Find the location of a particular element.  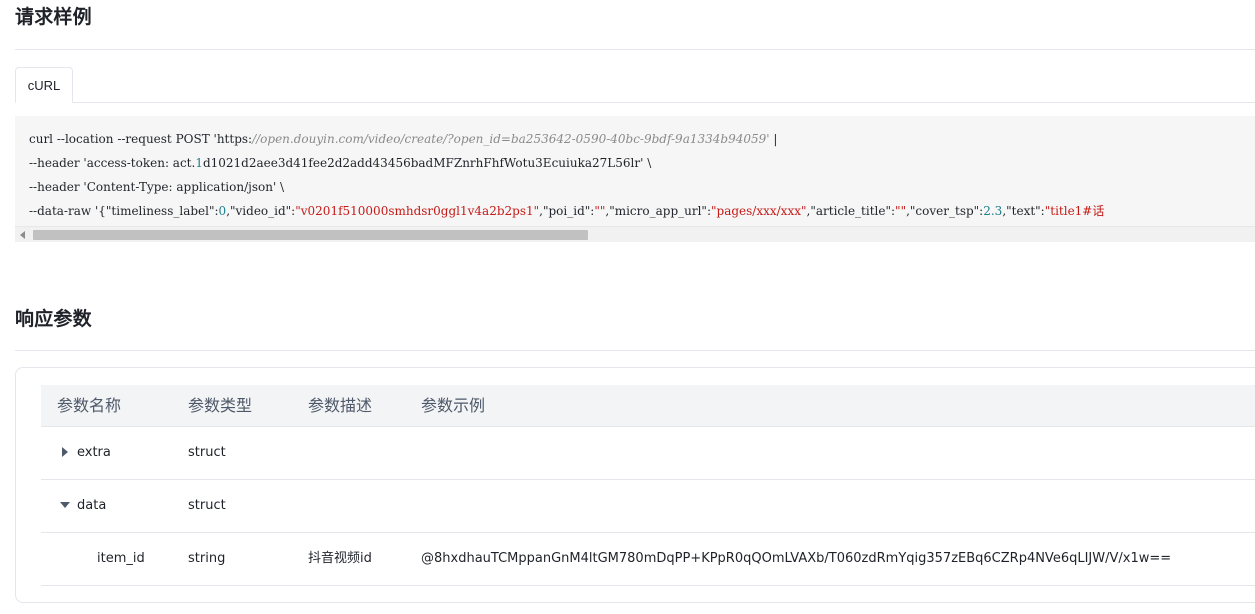

code-line-4-micro-app-url-value: "pages/xxx/xxx" is located at coordinates (759, 211).